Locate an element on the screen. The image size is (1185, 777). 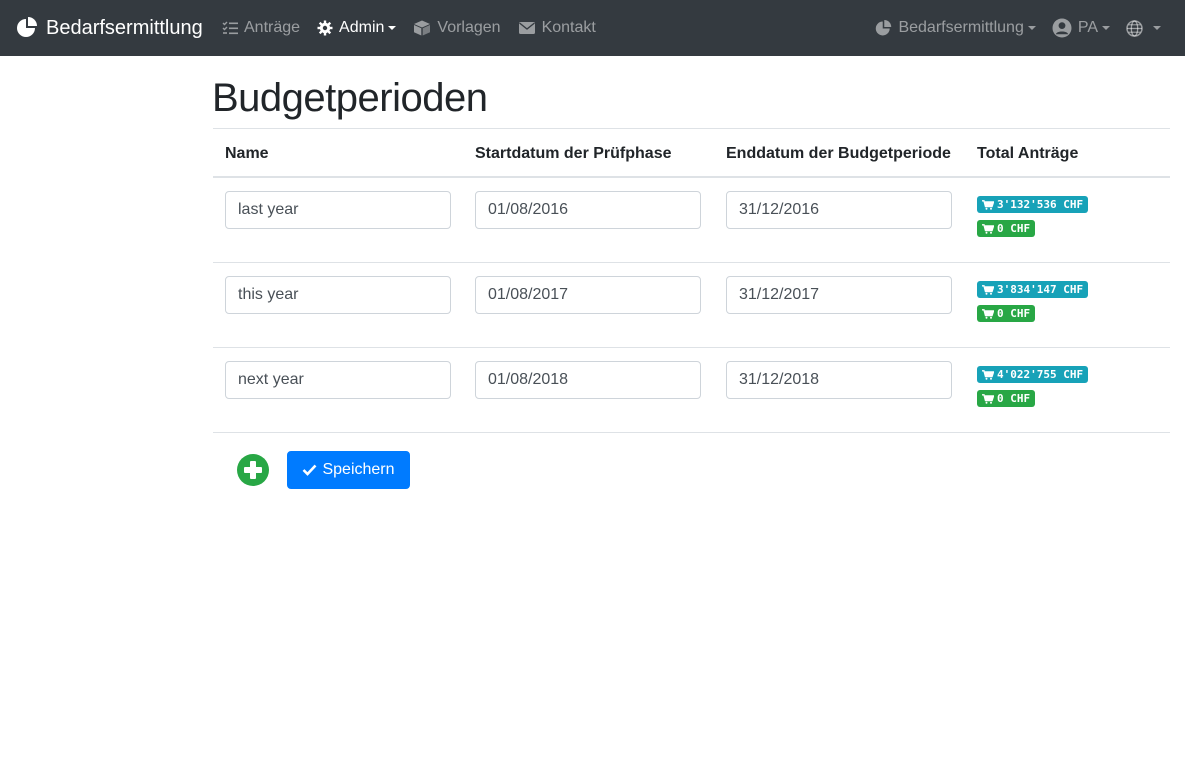
add-period-button is located at coordinates (253, 470).